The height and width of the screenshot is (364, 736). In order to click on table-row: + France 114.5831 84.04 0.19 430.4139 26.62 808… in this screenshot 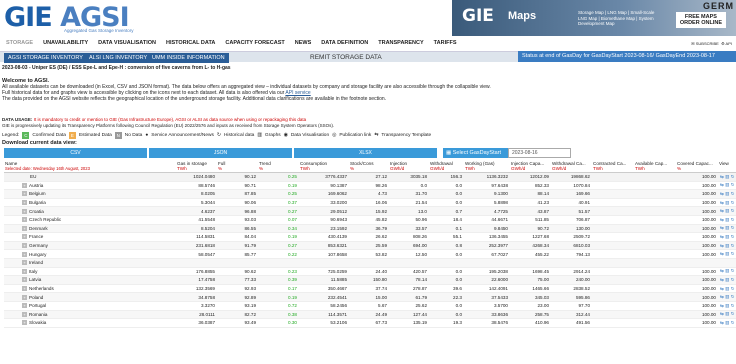, I will do `click(370, 237)`.